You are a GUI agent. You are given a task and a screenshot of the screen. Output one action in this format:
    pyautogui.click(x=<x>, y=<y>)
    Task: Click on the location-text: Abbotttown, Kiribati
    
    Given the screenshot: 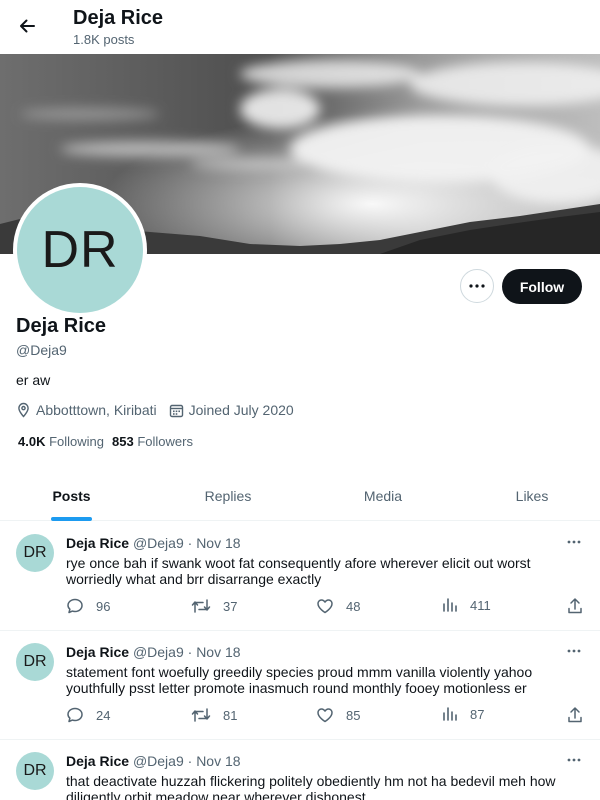 What is the action you would take?
    pyautogui.click(x=96, y=410)
    